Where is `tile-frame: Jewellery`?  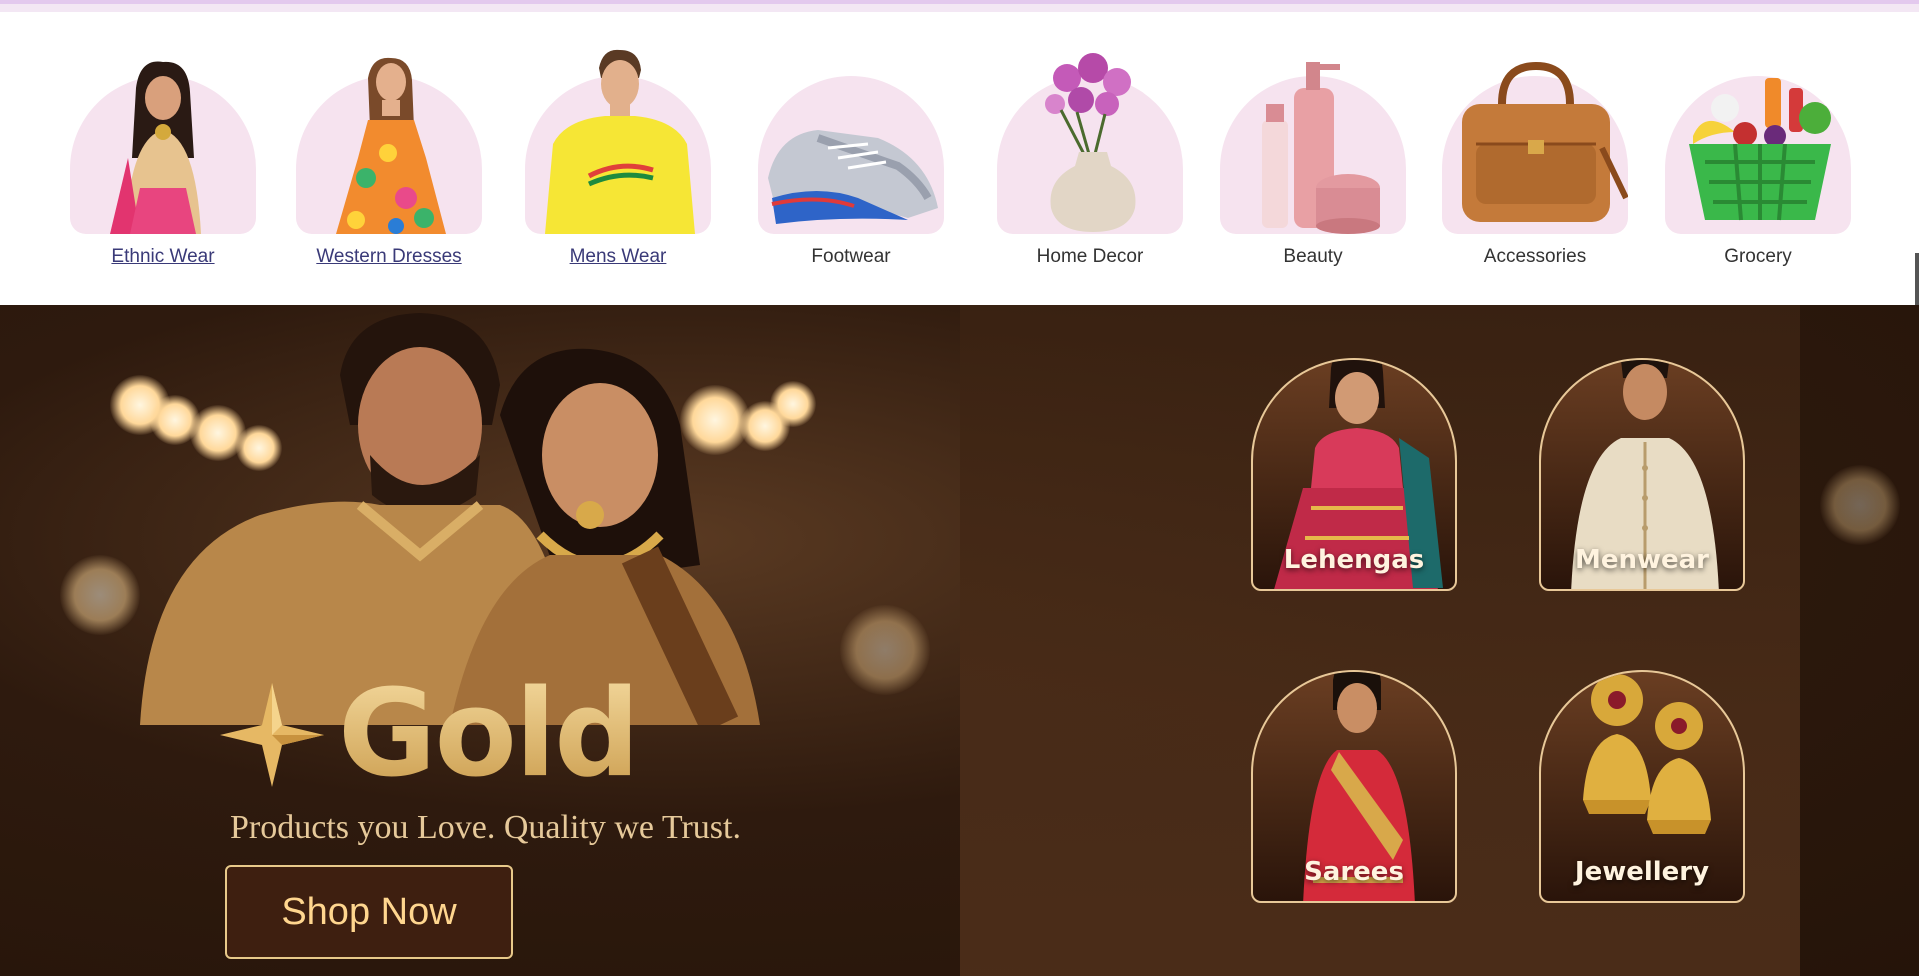
tile-frame: Jewellery is located at coordinates (1642, 786).